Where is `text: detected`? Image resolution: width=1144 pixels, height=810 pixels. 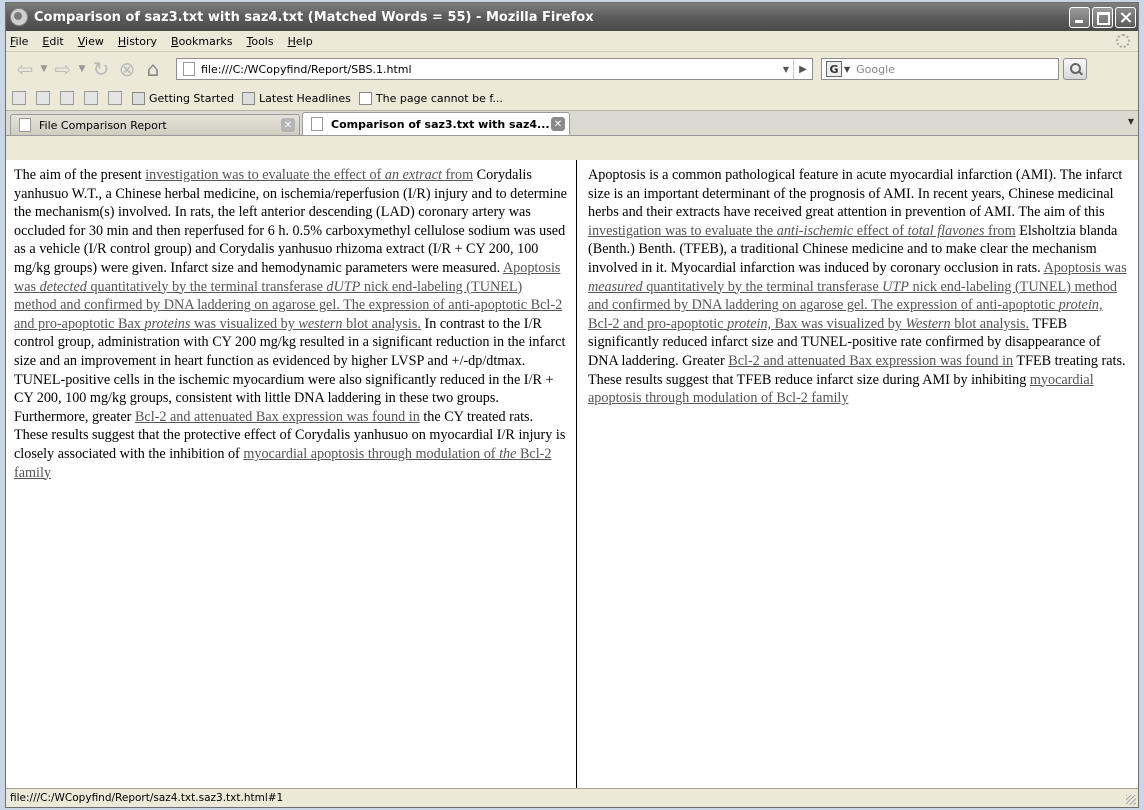
text: detected is located at coordinates (63, 286).